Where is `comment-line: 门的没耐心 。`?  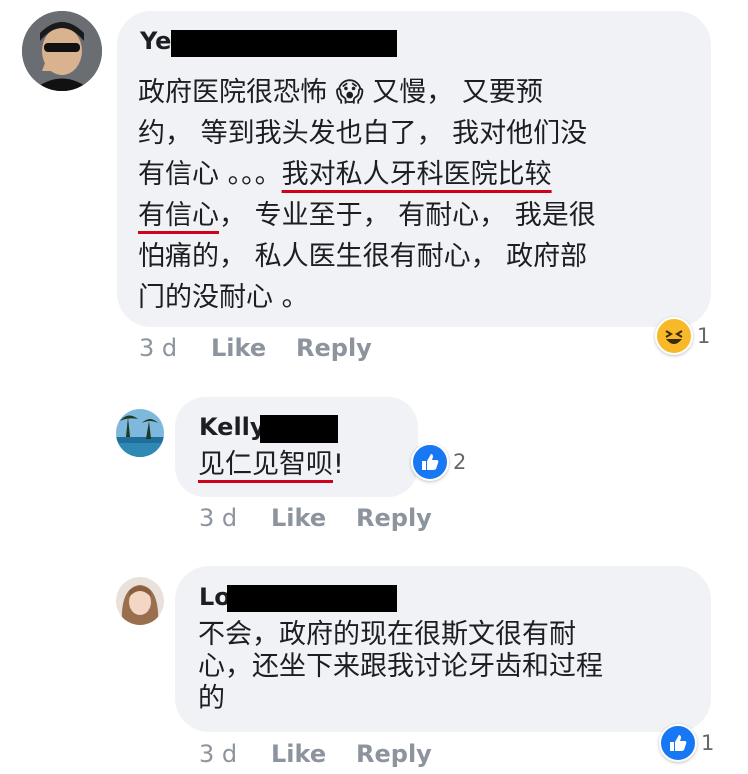
comment-line: 门的没耐心 。 is located at coordinates (223, 297).